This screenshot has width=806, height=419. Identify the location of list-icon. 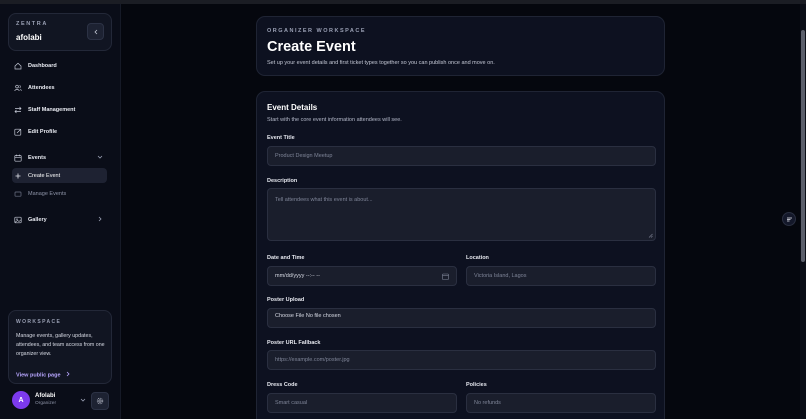
(18, 194).